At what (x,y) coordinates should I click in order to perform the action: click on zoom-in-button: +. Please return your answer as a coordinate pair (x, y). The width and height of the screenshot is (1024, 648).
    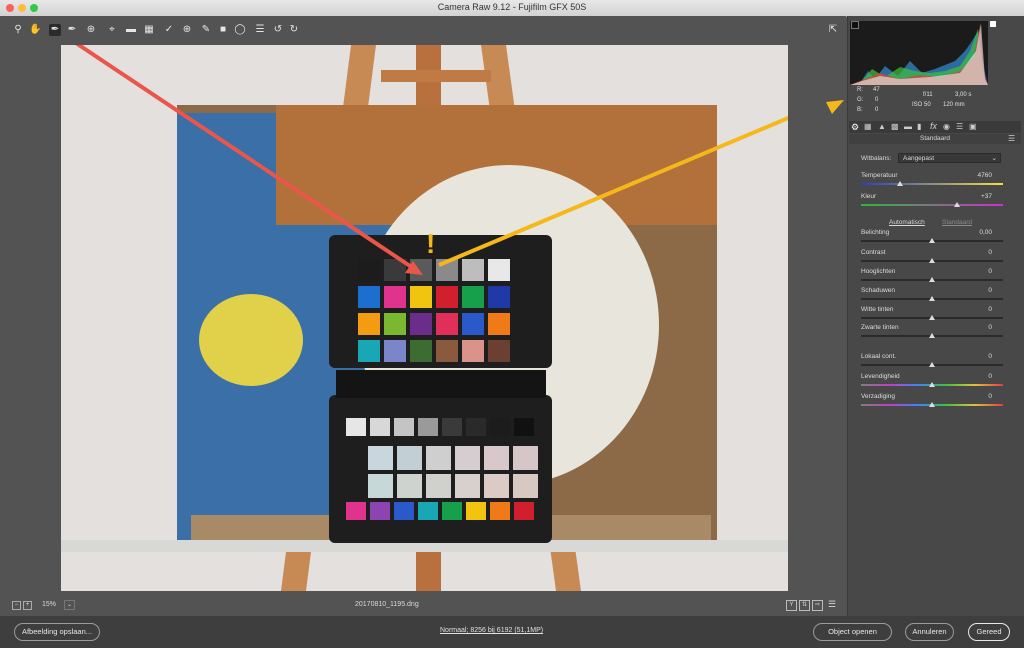
    Looking at the image, I should click on (27, 605).